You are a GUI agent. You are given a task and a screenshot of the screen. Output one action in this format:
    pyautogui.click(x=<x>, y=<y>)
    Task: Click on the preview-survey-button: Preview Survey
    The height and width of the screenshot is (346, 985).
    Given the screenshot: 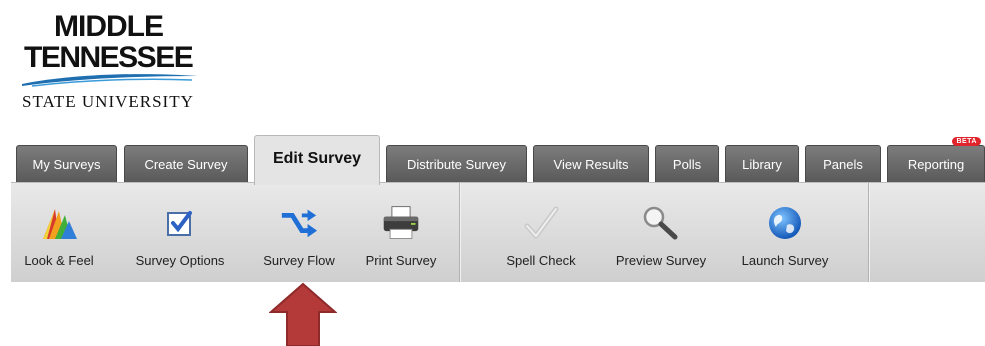 What is the action you would take?
    pyautogui.click(x=661, y=237)
    